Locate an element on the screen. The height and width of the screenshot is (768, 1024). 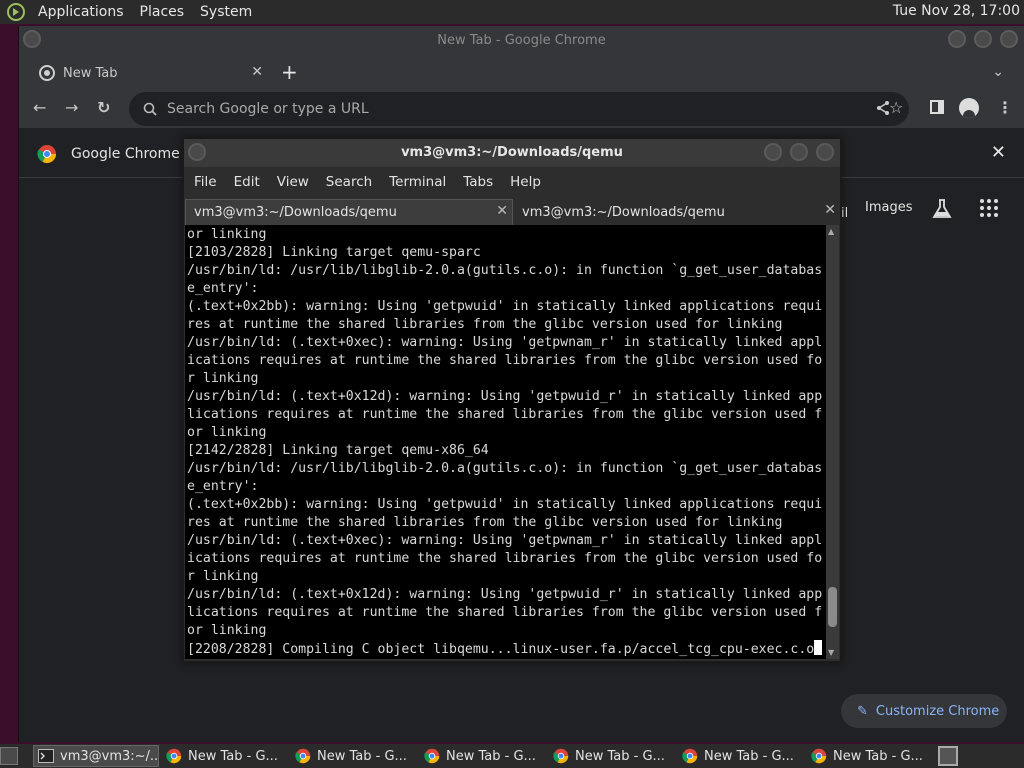
system-menu: System is located at coordinates (226, 12).